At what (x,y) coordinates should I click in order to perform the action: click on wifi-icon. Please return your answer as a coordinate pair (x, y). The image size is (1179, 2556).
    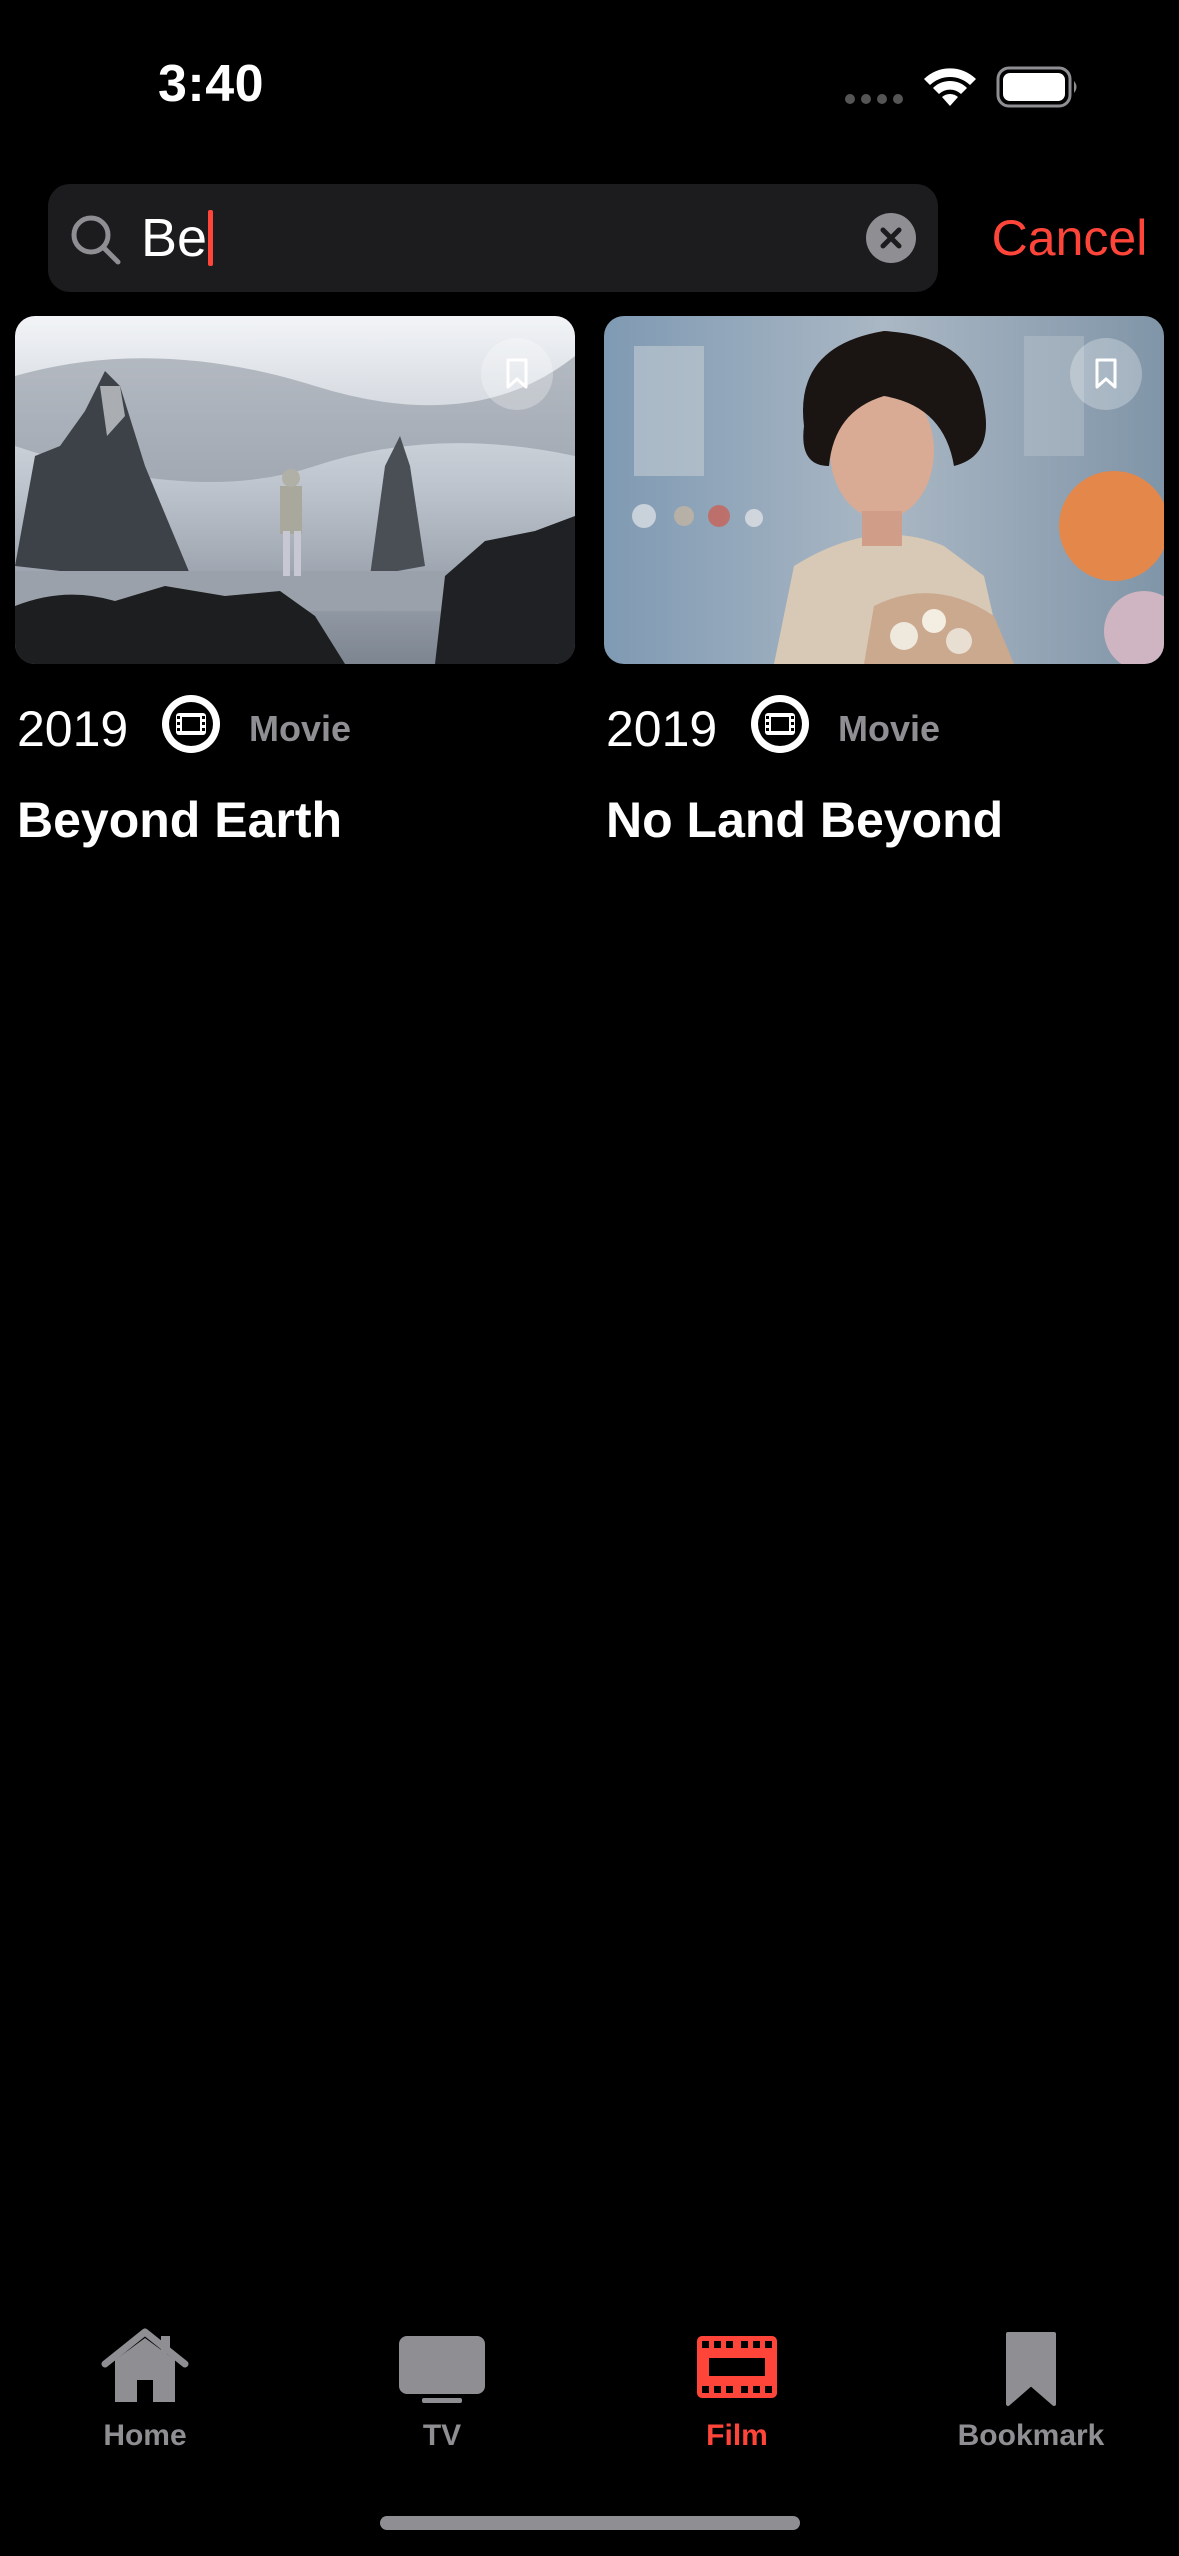
    Looking at the image, I should click on (950, 87).